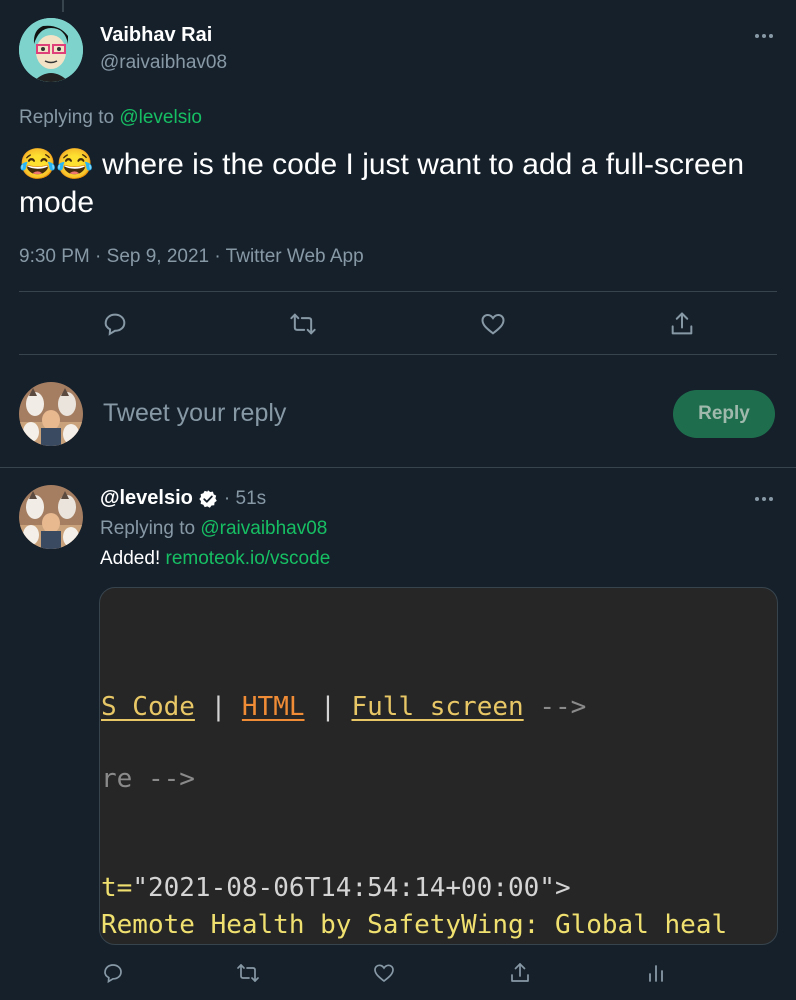  What do you see at coordinates (263, 528) in the screenshot?
I see `tweet2-replying-mention: @raivaibhav08` at bounding box center [263, 528].